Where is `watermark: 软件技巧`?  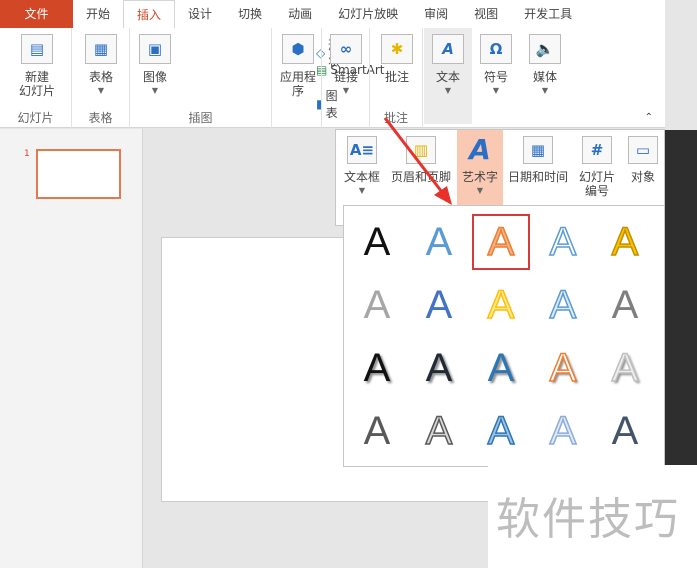
watermark: 软件技巧 is located at coordinates (592, 516).